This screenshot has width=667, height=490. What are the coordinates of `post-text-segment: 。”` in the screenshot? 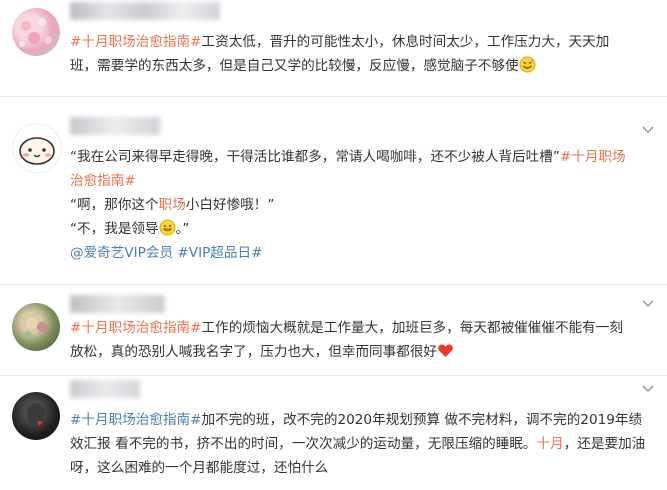 It's located at (182, 229).